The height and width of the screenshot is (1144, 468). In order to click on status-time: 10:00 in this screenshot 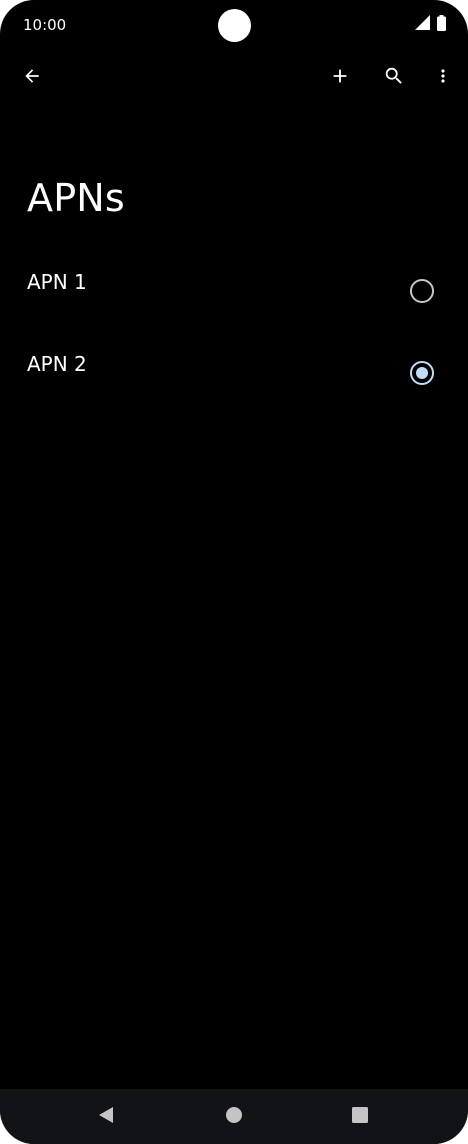, I will do `click(45, 25)`.